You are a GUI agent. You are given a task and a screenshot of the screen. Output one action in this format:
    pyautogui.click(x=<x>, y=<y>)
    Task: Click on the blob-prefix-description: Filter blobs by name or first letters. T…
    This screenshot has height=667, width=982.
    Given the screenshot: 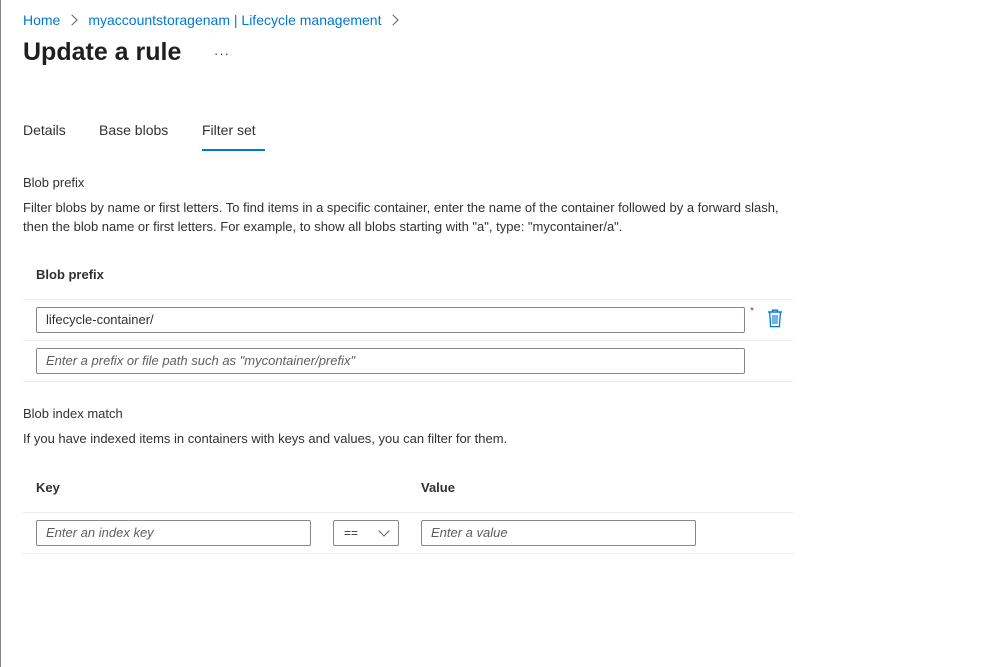 What is the action you would take?
    pyautogui.click(x=401, y=217)
    